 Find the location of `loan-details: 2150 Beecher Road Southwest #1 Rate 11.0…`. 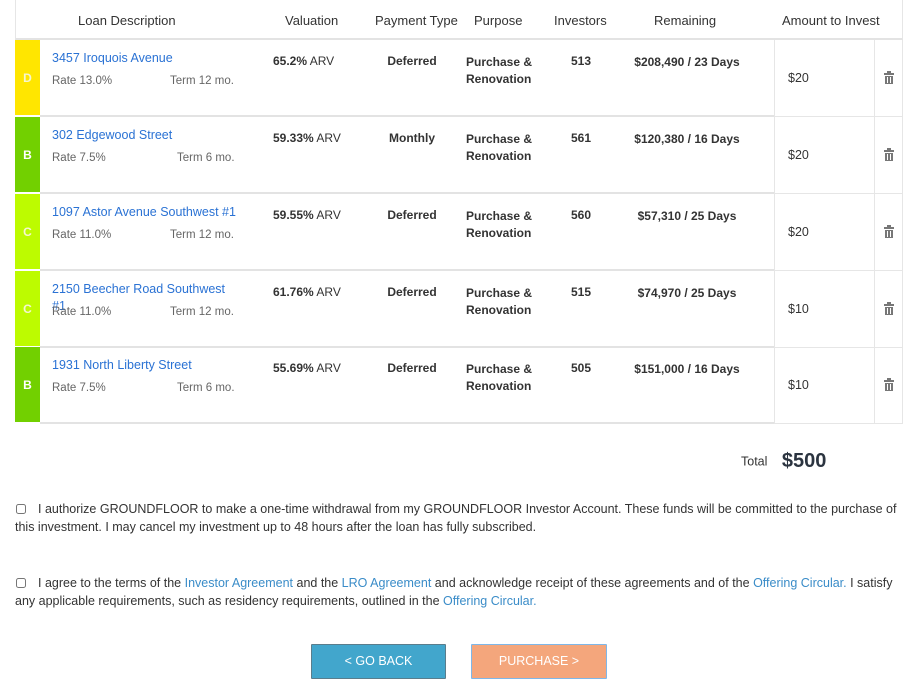

loan-details: 2150 Beecher Road Southwest #1 Rate 11.0… is located at coordinates (407, 309).